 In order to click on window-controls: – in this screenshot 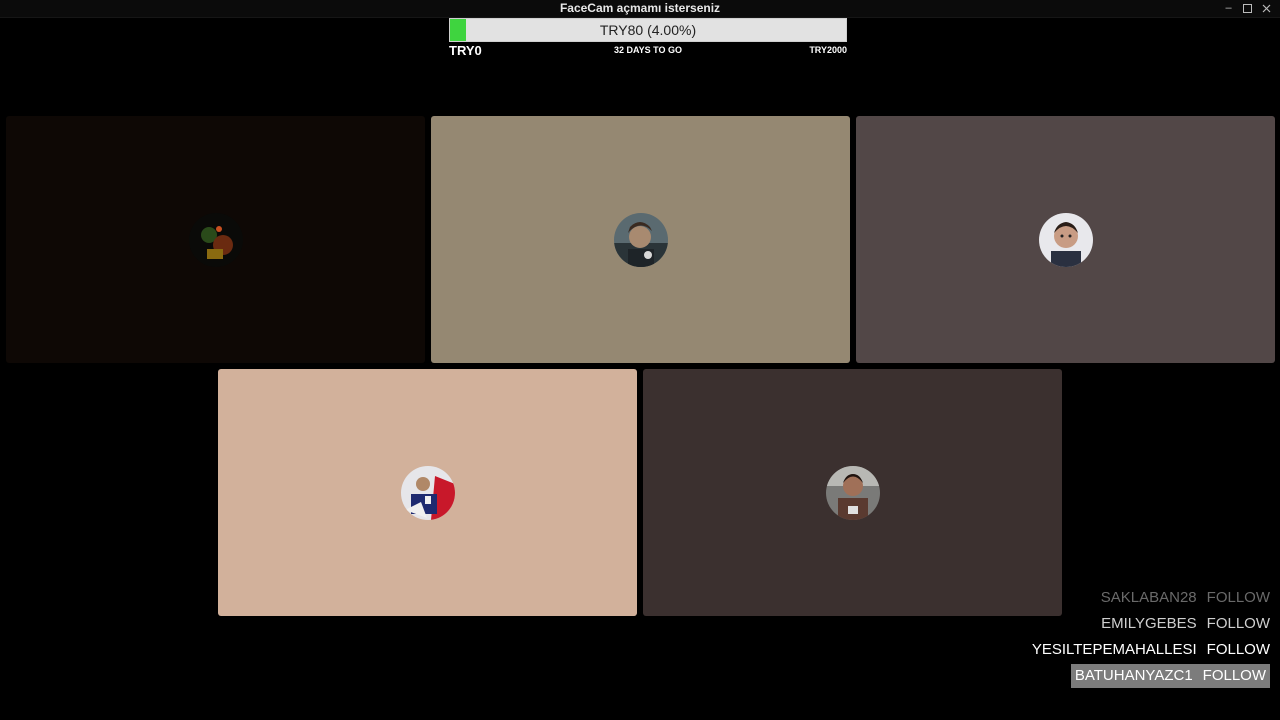, I will do `click(1247, 8)`.